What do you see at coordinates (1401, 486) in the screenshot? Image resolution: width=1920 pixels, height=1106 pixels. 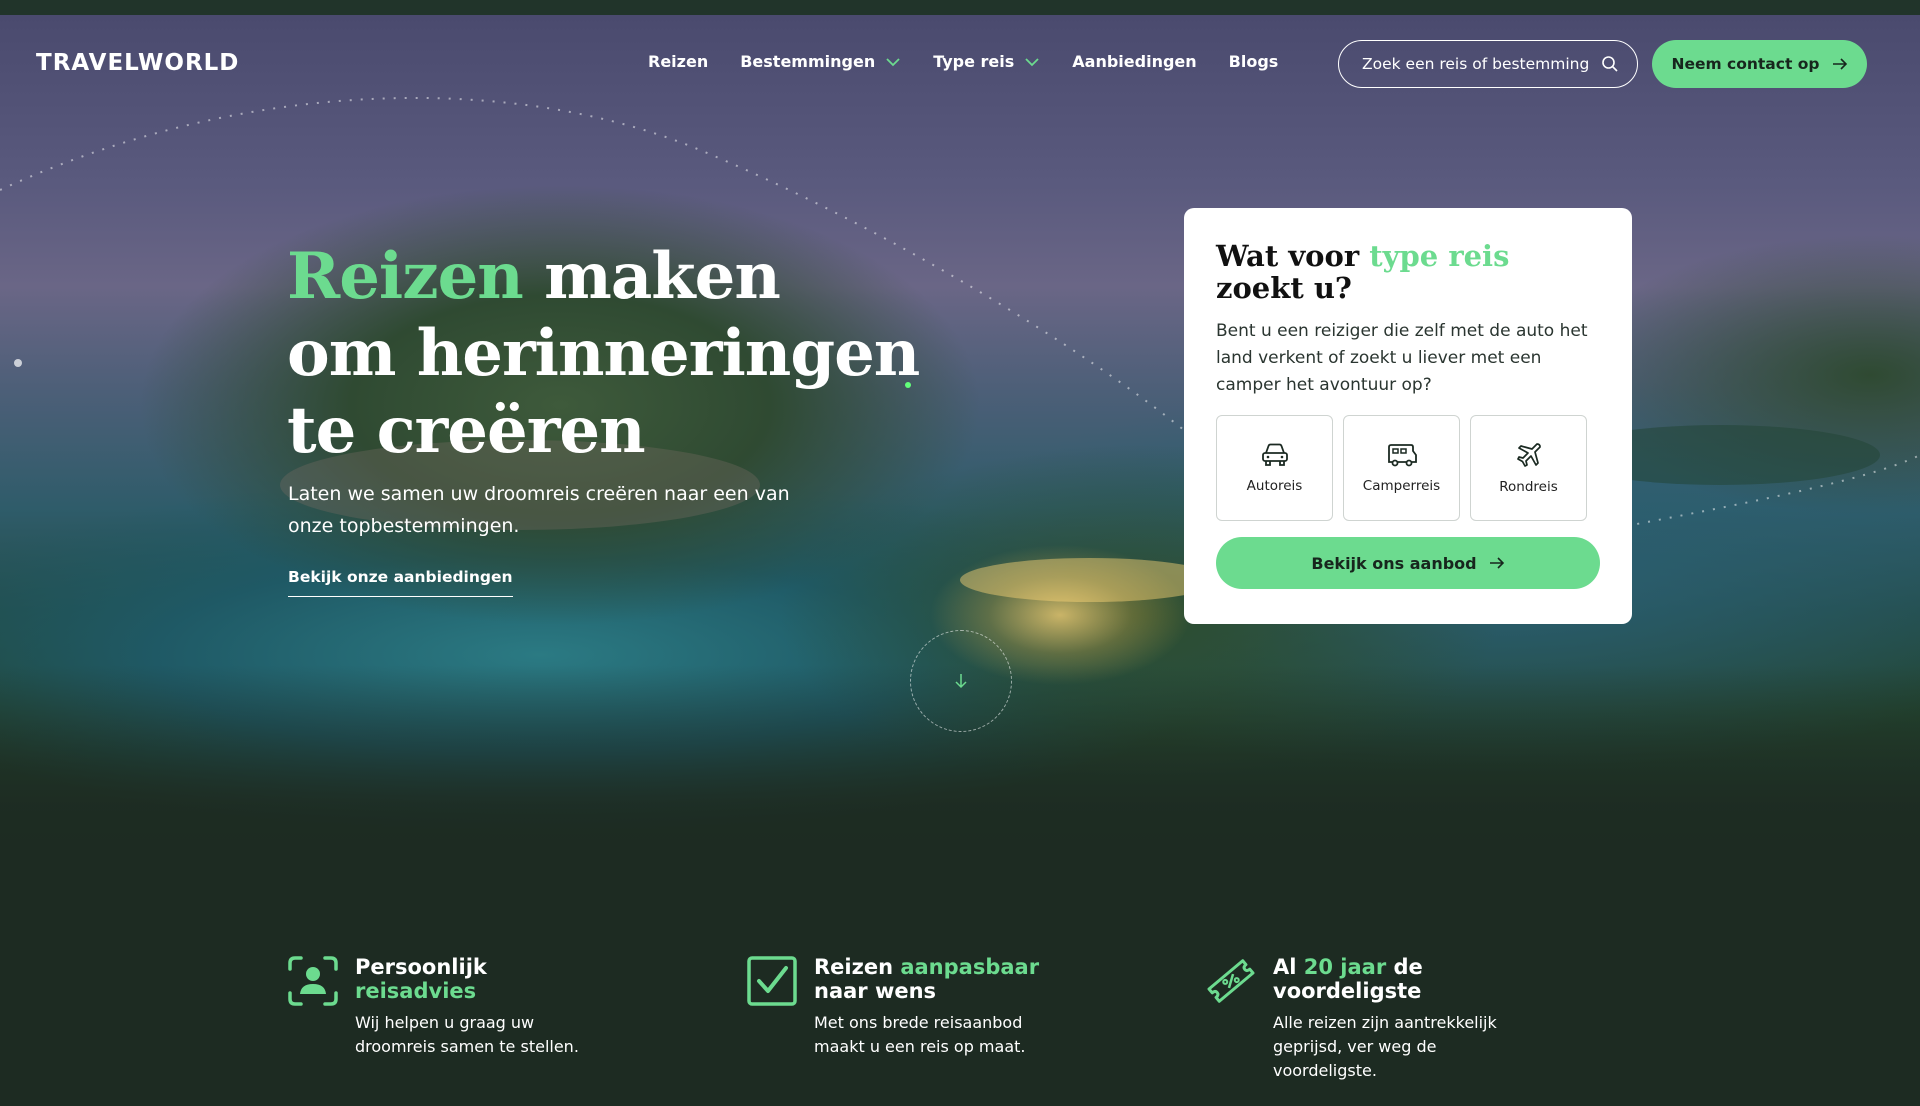 I see `option-label: Camperreis` at bounding box center [1401, 486].